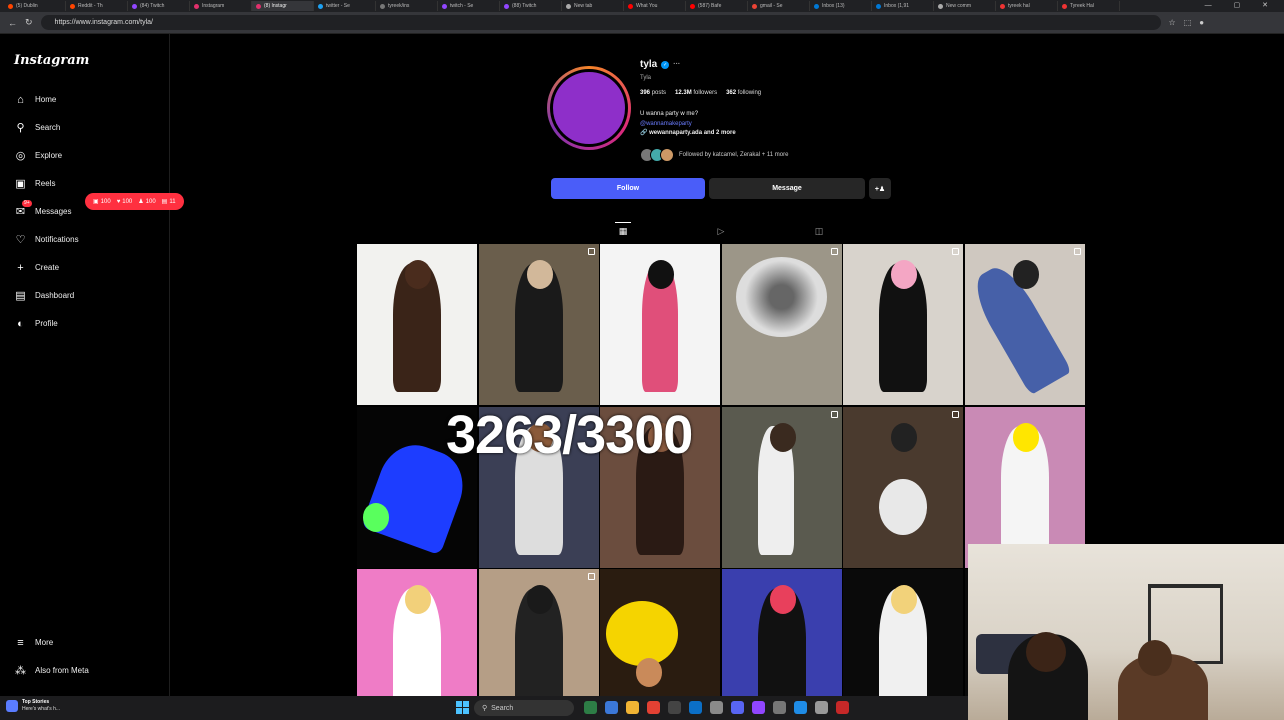 Image resolution: width=1284 pixels, height=720 pixels. I want to click on browser-tab: (8) Instagr, so click(283, 6).